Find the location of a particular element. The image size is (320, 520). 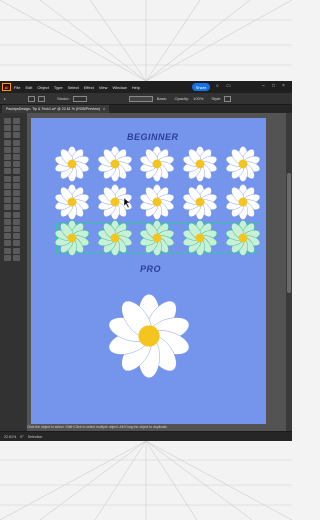

control-bar: ▸ Stroke: Basic Opacity: 100% Style: is located at coordinates (146, 99).